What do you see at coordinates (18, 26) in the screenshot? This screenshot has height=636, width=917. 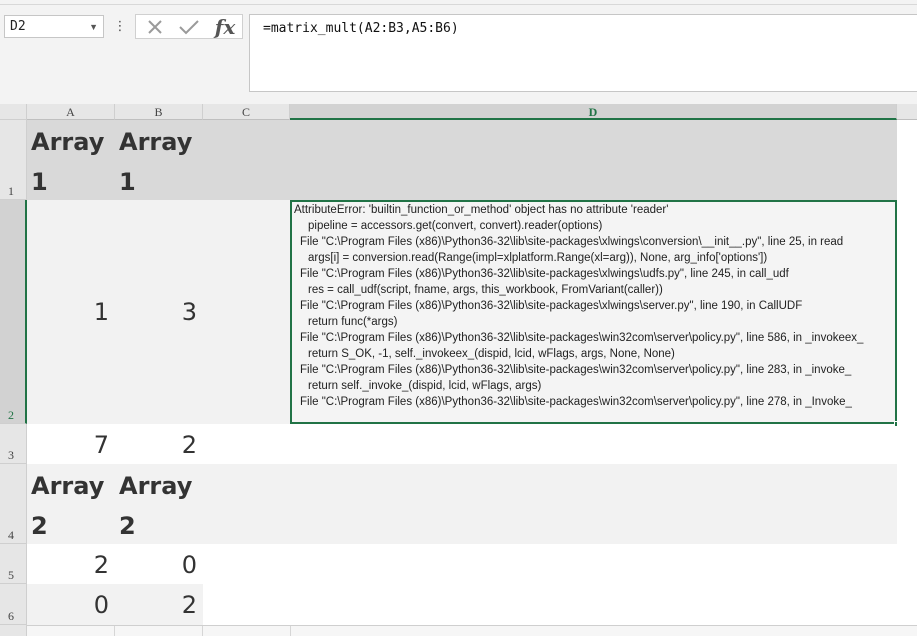 I see `name-box-value: D2` at bounding box center [18, 26].